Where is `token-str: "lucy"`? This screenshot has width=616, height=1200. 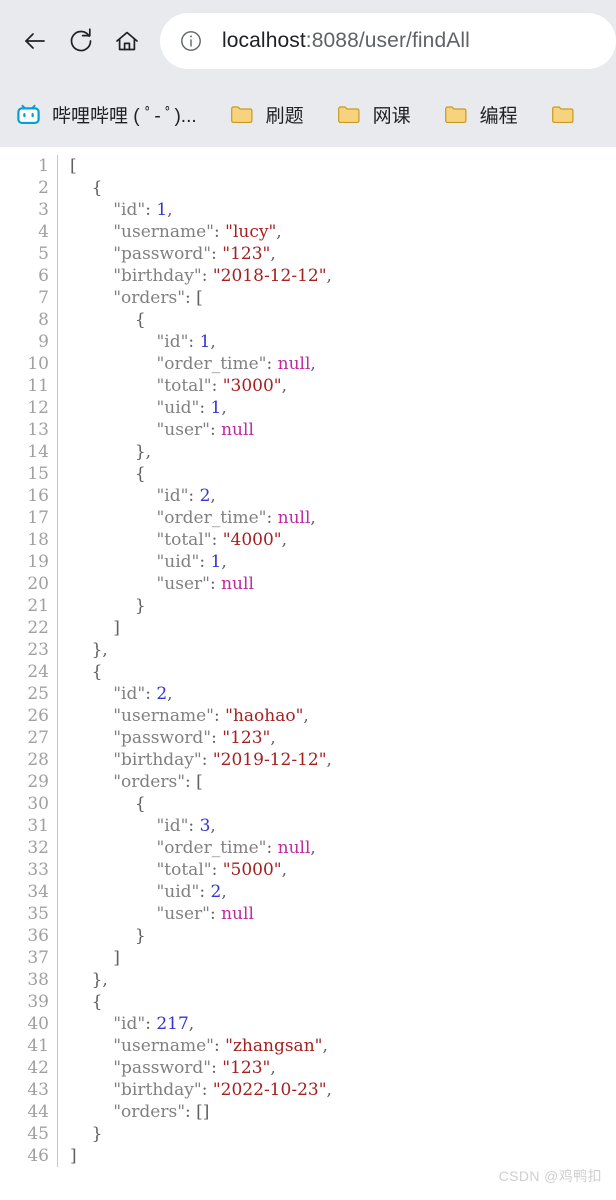
token-str: "lucy" is located at coordinates (251, 232).